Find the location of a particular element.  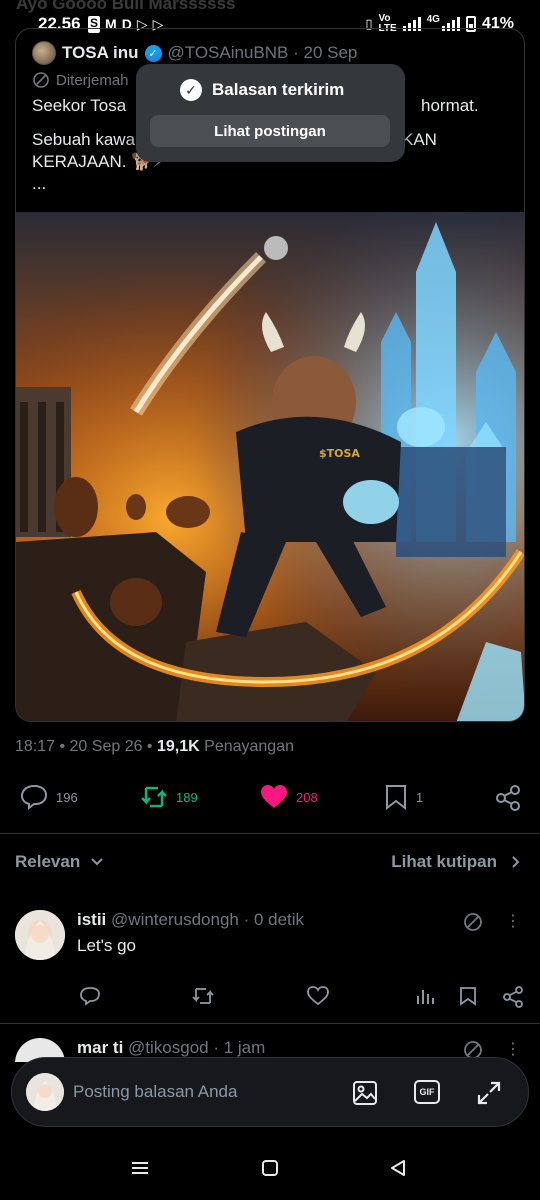

translated-text: Diterjemah is located at coordinates (92, 80).